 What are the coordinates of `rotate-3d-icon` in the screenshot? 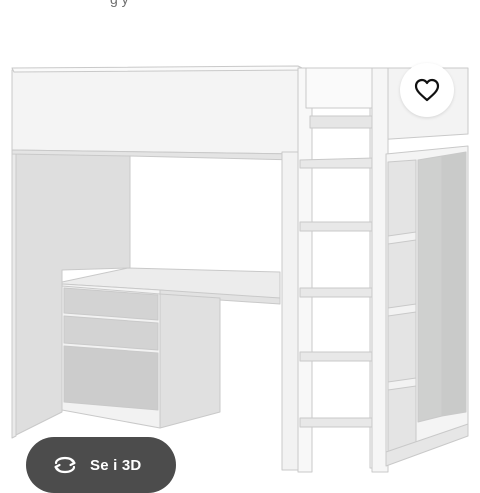 It's located at (65, 465).